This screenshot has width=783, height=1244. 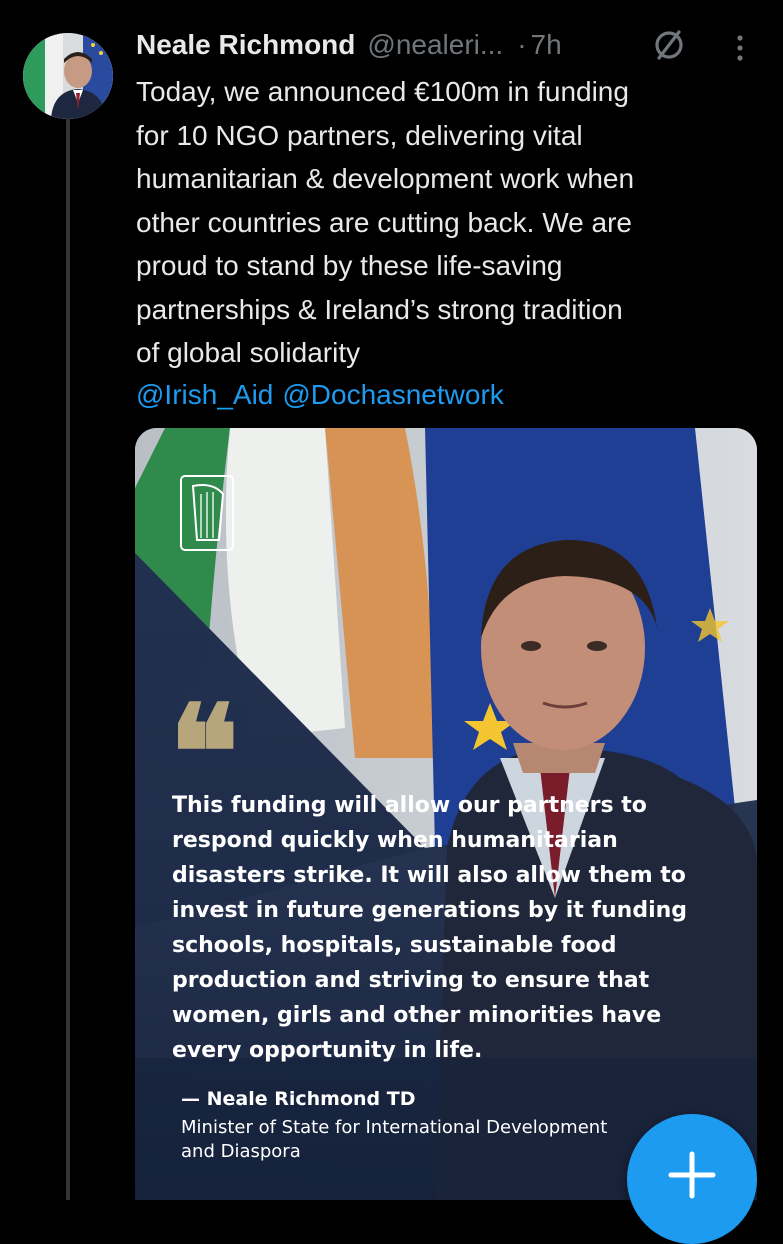 I want to click on quote-line: schools, hospitals, sustainable food, so click(x=394, y=945).